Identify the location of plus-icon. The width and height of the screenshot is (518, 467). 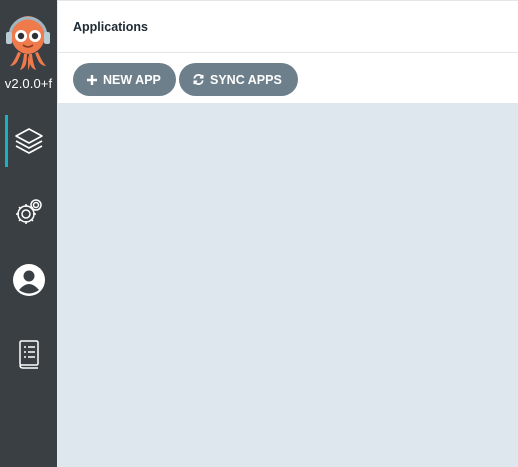
(92, 80).